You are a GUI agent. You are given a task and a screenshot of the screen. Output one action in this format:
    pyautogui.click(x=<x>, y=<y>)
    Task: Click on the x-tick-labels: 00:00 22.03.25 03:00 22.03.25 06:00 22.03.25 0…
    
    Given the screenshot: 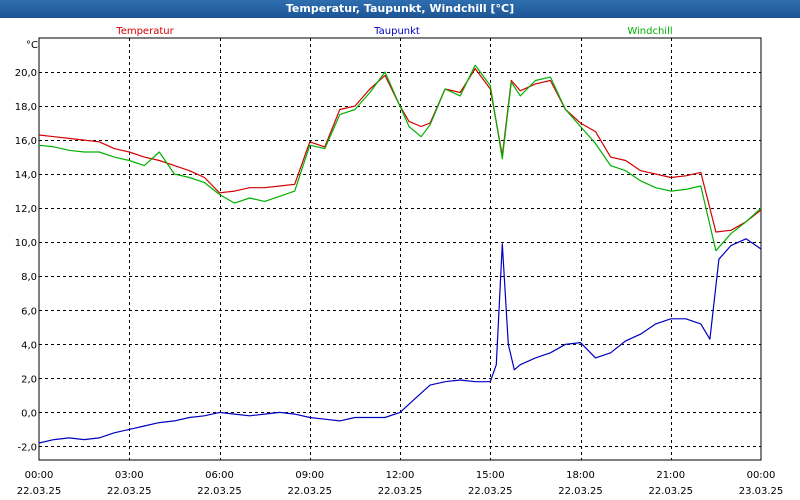 What is the action you would take?
    pyautogui.click(x=400, y=483)
    